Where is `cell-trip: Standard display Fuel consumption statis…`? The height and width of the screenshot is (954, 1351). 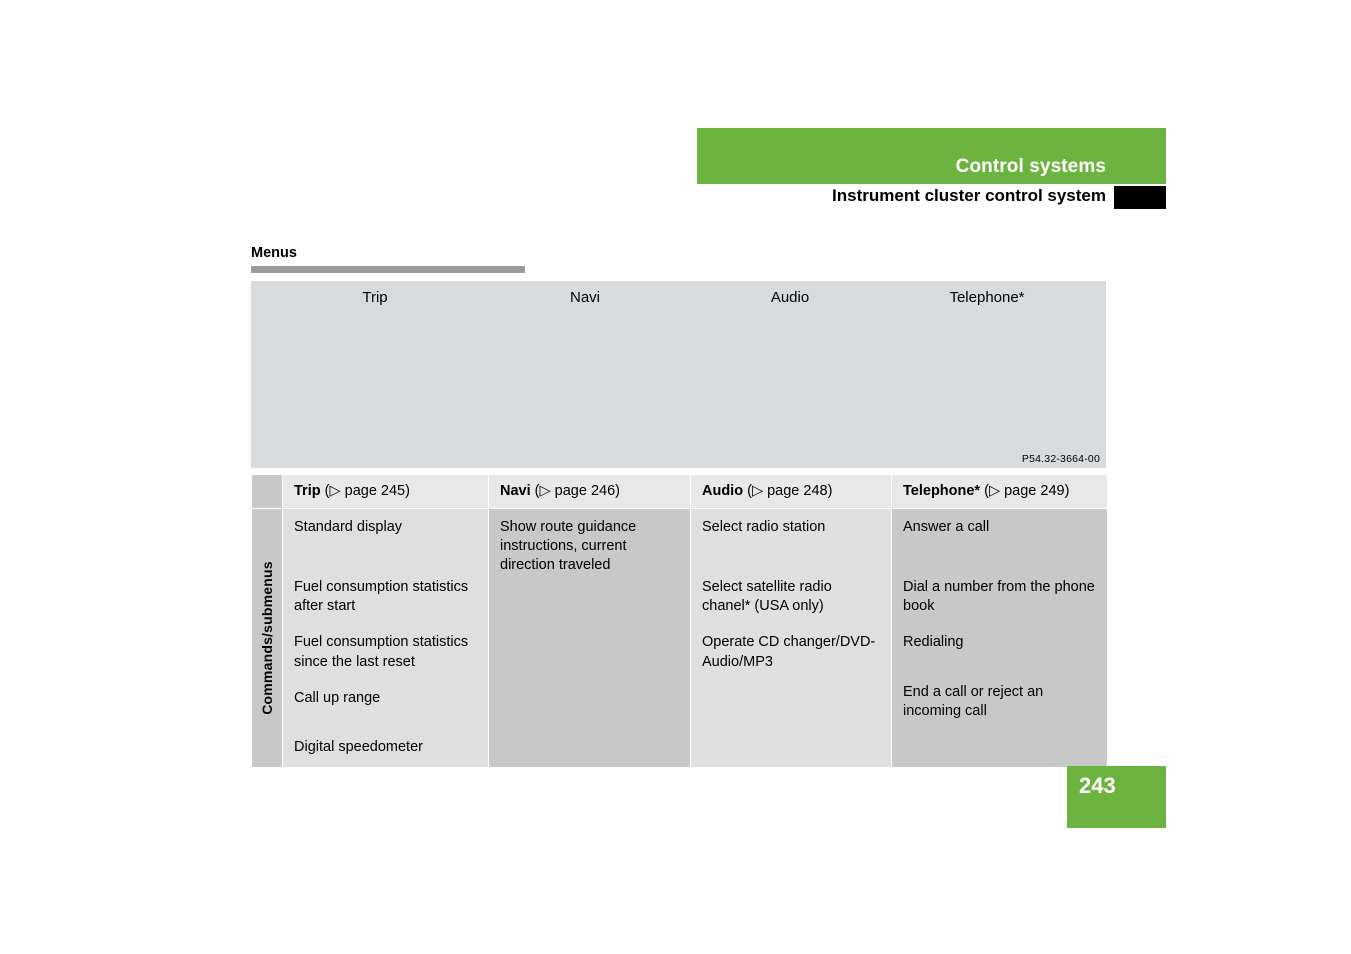 cell-trip: Standard display Fuel consumption statis… is located at coordinates (385, 638).